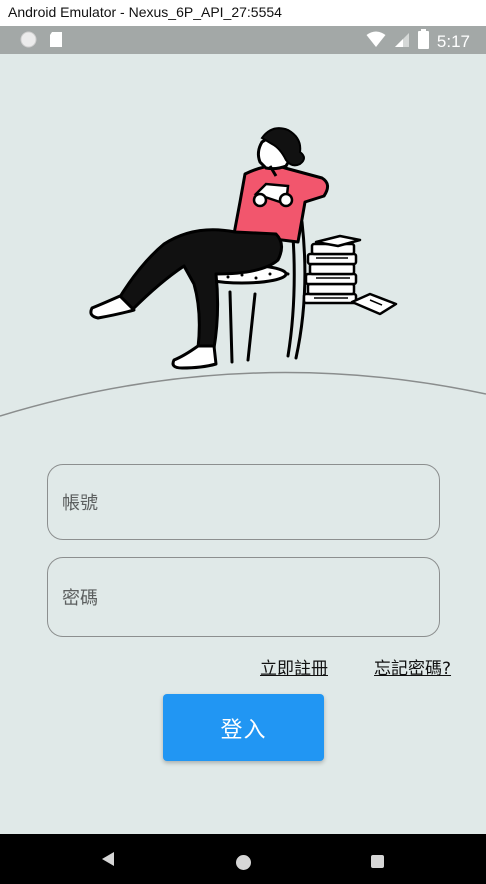  I want to click on account-placeholder: 帳號, so click(80, 503).